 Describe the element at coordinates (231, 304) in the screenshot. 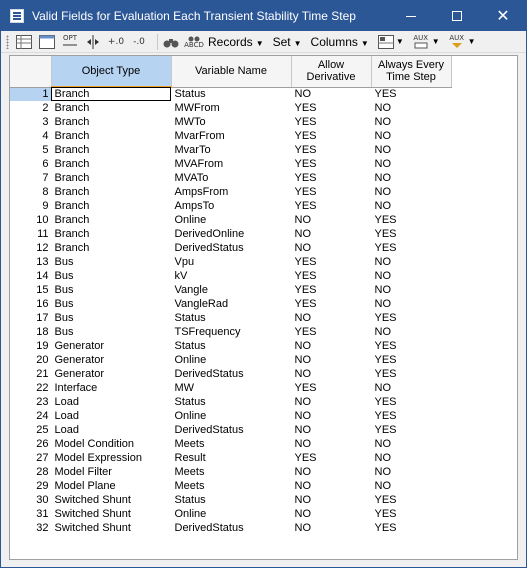

I see `variable-name-cell: VangleRad` at that location.